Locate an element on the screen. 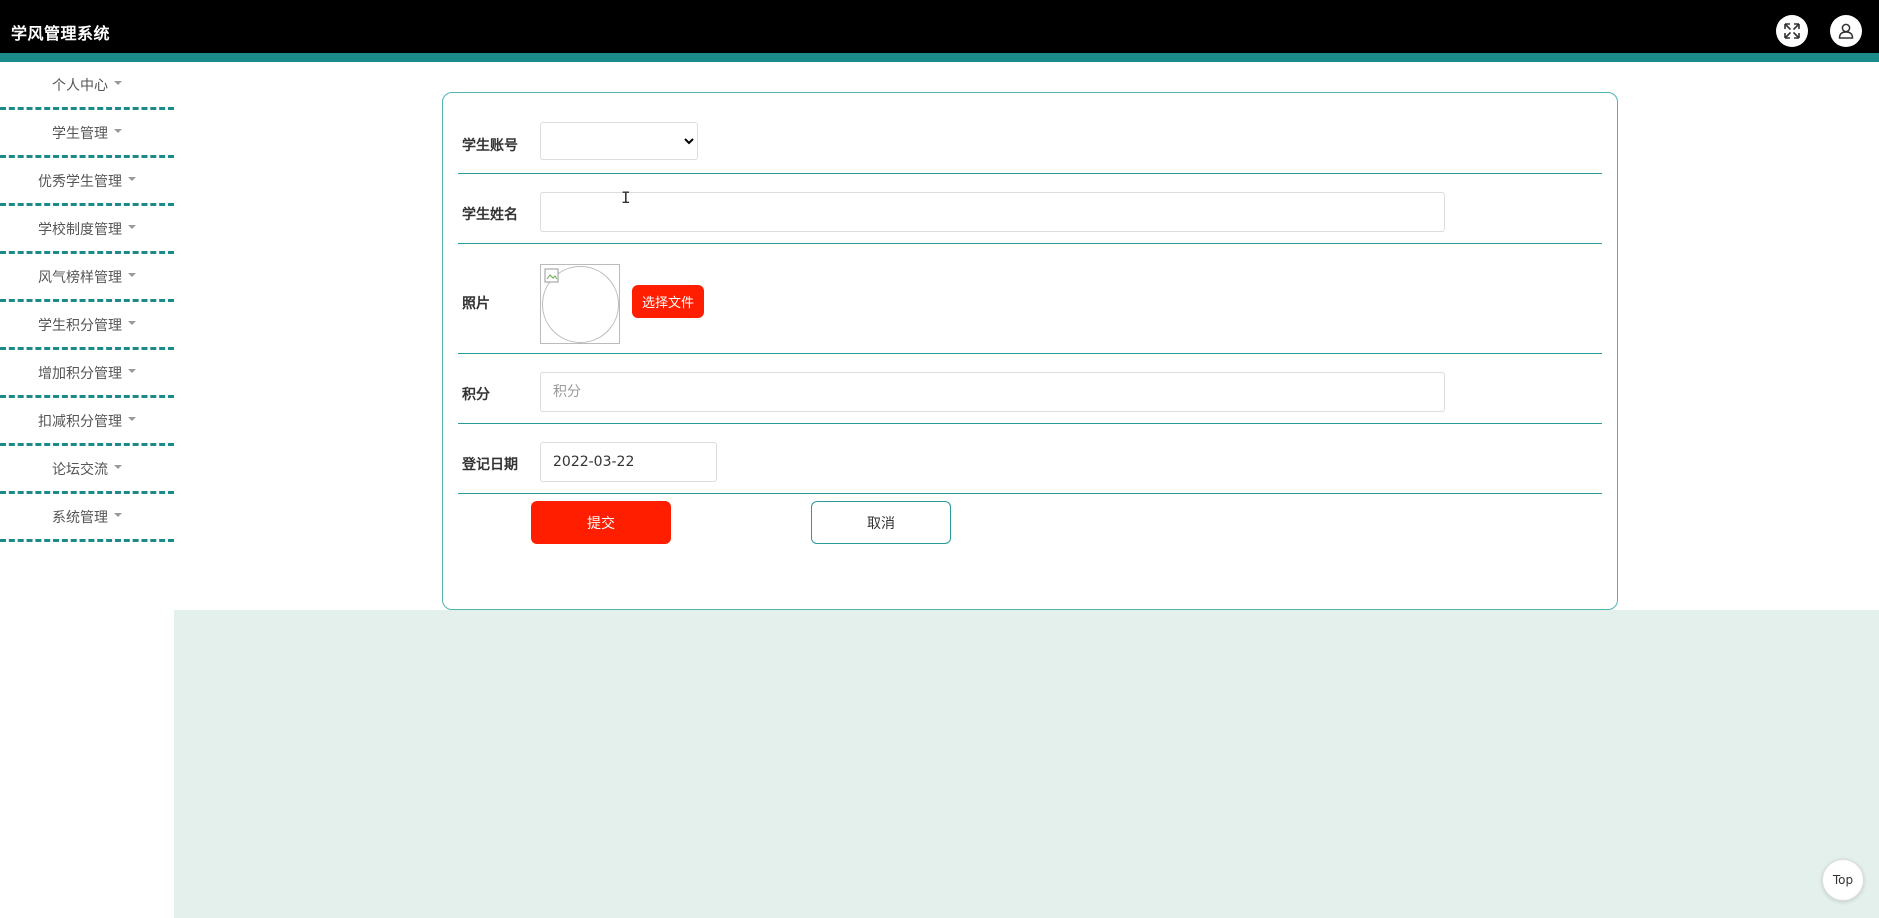 This screenshot has width=1879, height=918. student-name-input is located at coordinates (992, 212).